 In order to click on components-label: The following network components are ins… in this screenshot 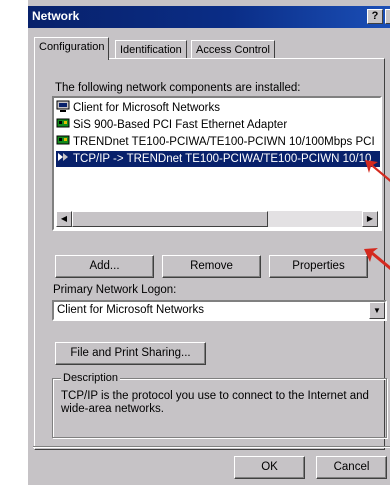, I will do `click(178, 88)`.